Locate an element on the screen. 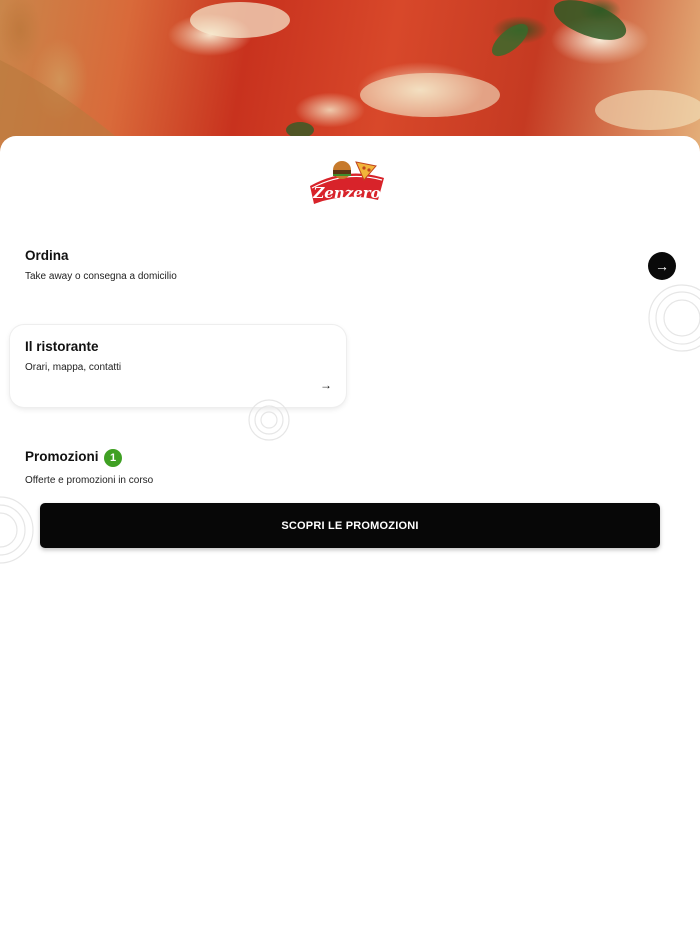 The height and width of the screenshot is (934, 700). brand-logo: Zenzero is located at coordinates (347, 184).